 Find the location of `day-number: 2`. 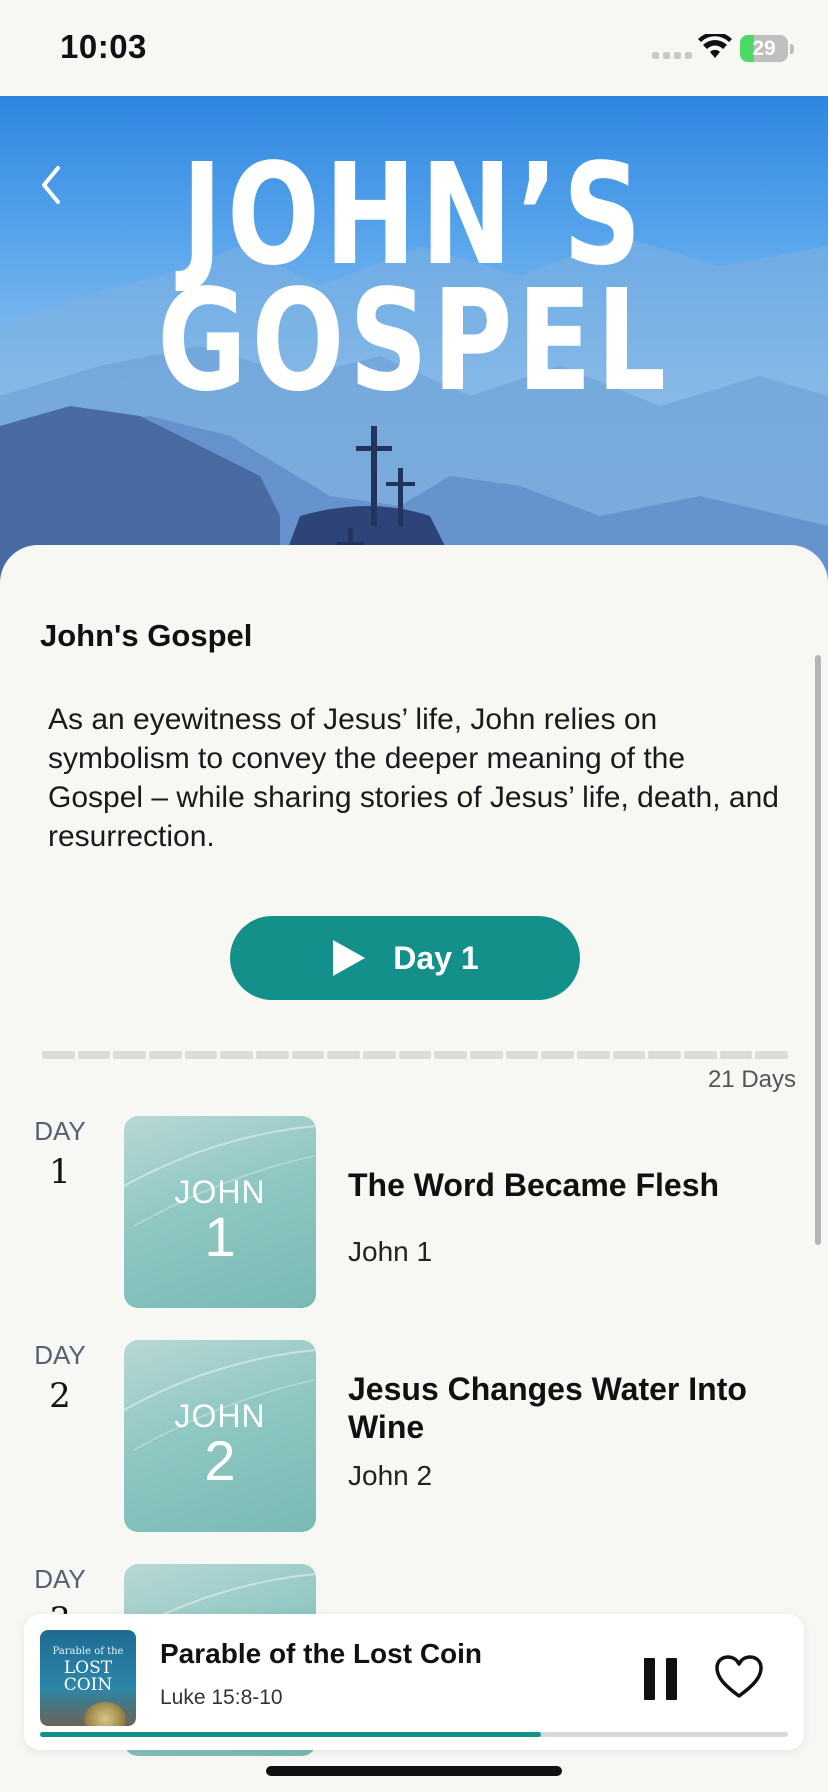

day-number: 2 is located at coordinates (60, 1396).